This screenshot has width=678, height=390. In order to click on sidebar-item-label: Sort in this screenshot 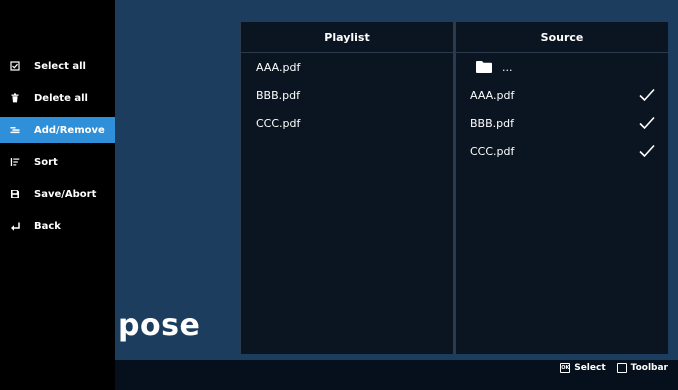, I will do `click(46, 162)`.